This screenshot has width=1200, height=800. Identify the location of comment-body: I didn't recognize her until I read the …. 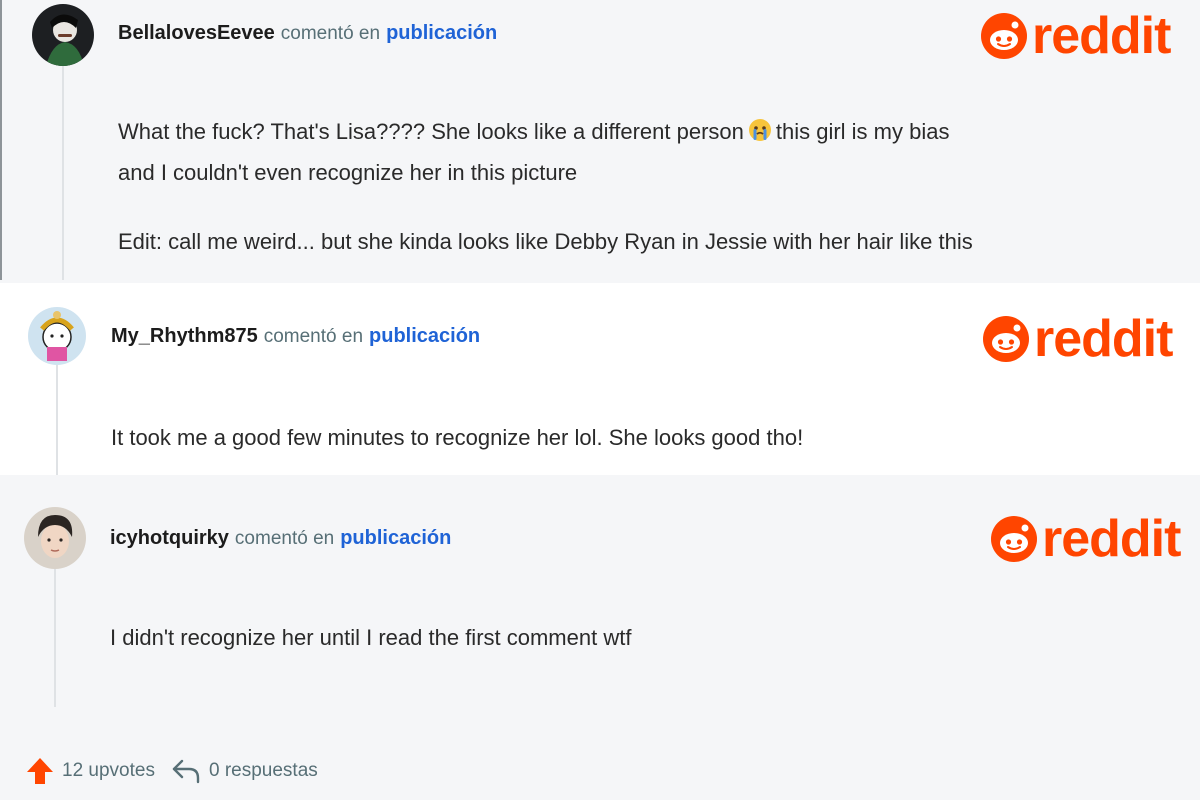
(640, 638).